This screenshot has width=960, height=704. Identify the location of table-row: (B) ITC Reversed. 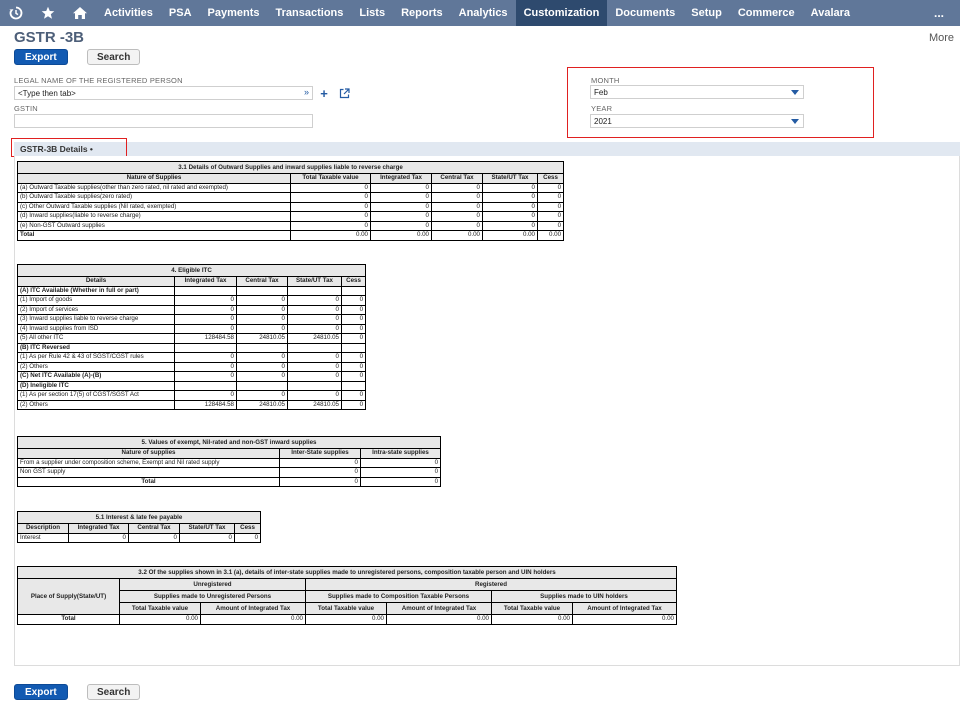
(192, 347).